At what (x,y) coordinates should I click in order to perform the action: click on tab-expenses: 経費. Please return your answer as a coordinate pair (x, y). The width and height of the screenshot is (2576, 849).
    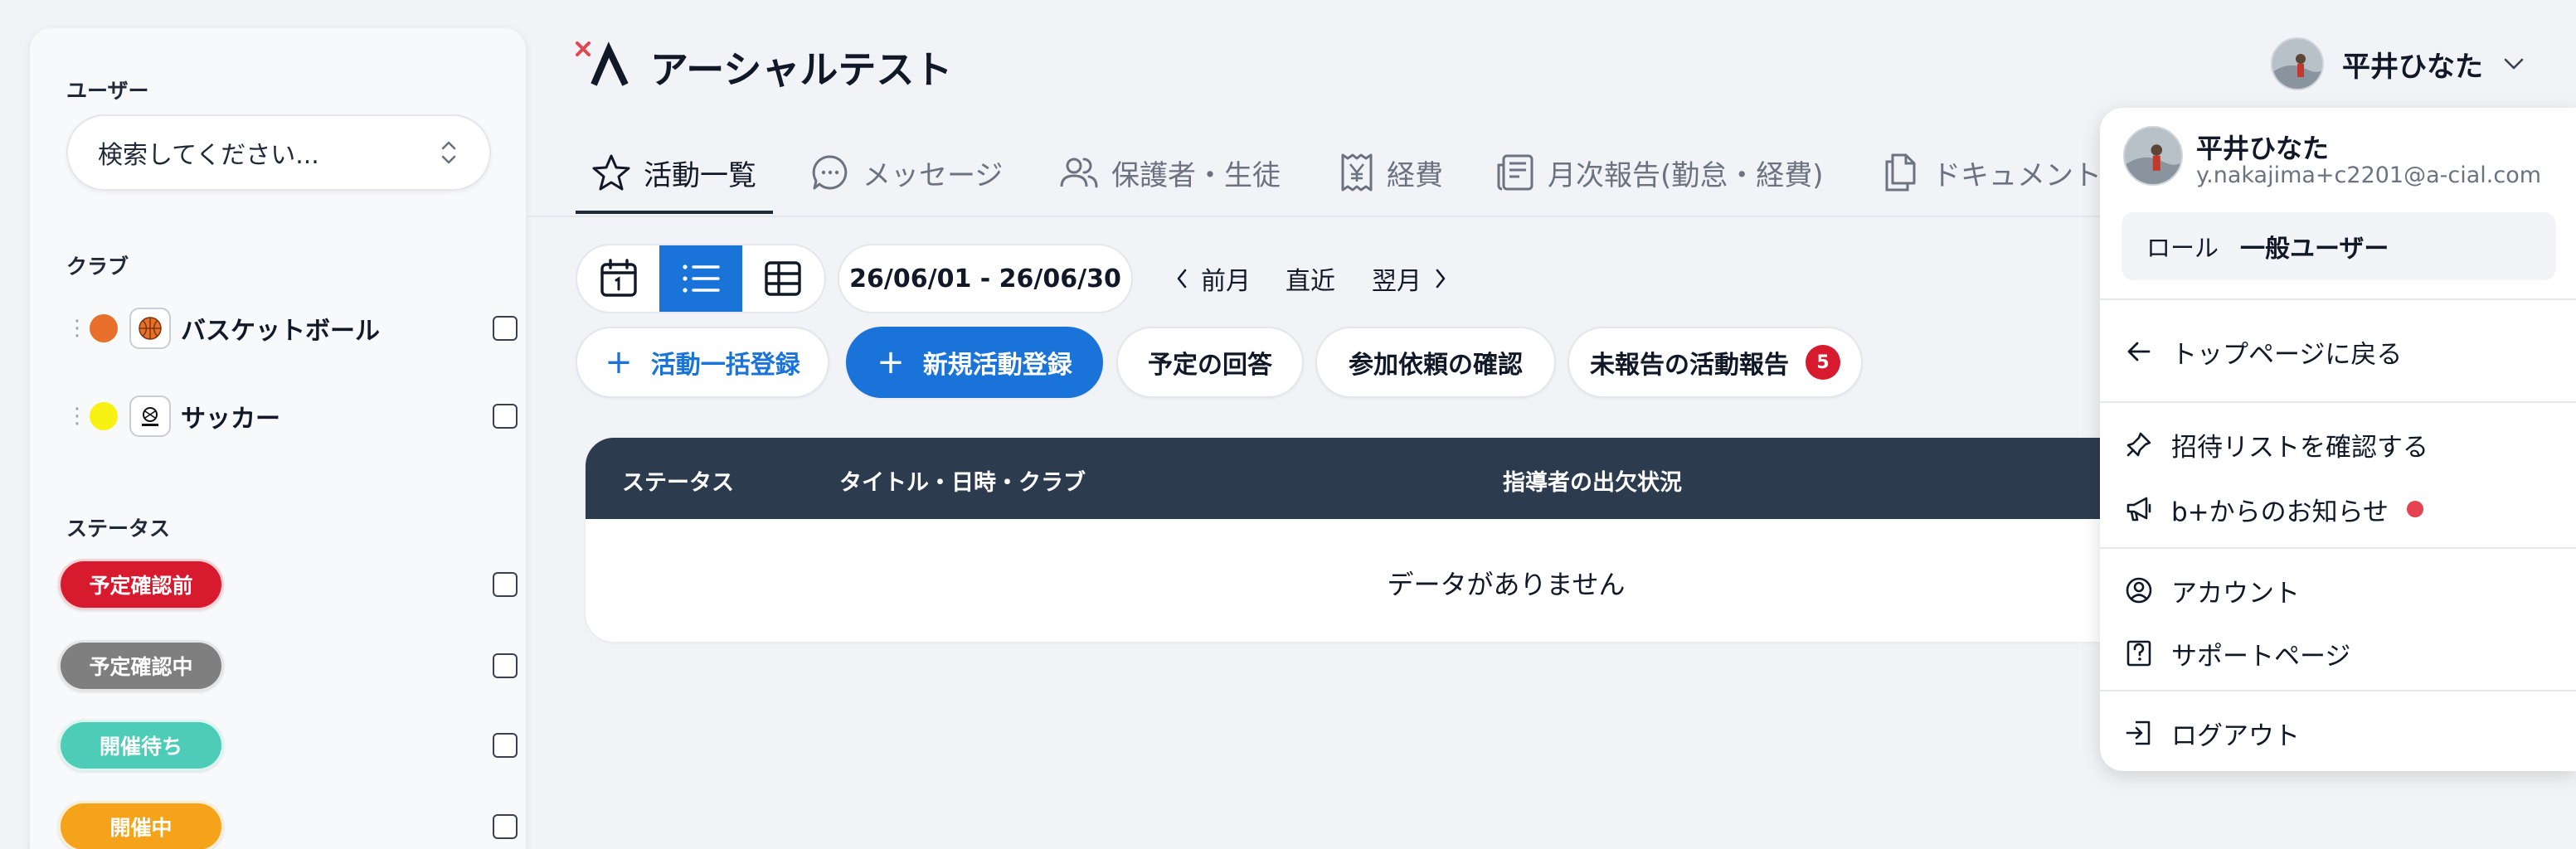
    Looking at the image, I should click on (1391, 172).